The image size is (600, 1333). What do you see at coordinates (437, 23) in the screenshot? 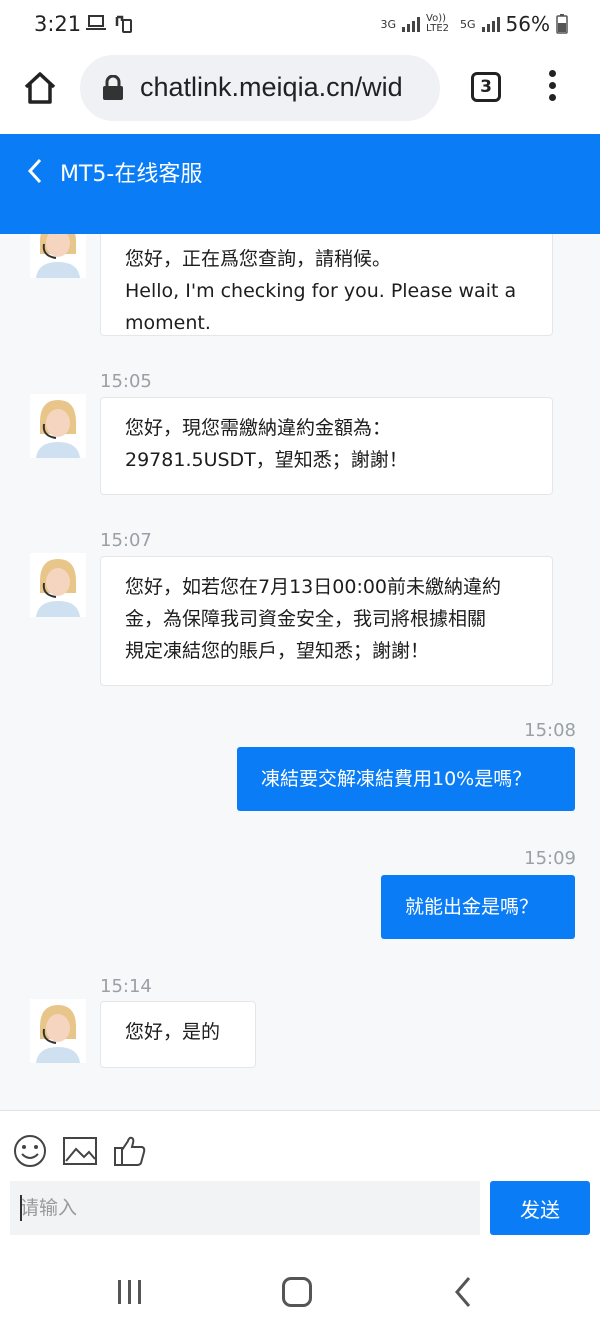
I see `volte-label: Vo)) LTE2` at bounding box center [437, 23].